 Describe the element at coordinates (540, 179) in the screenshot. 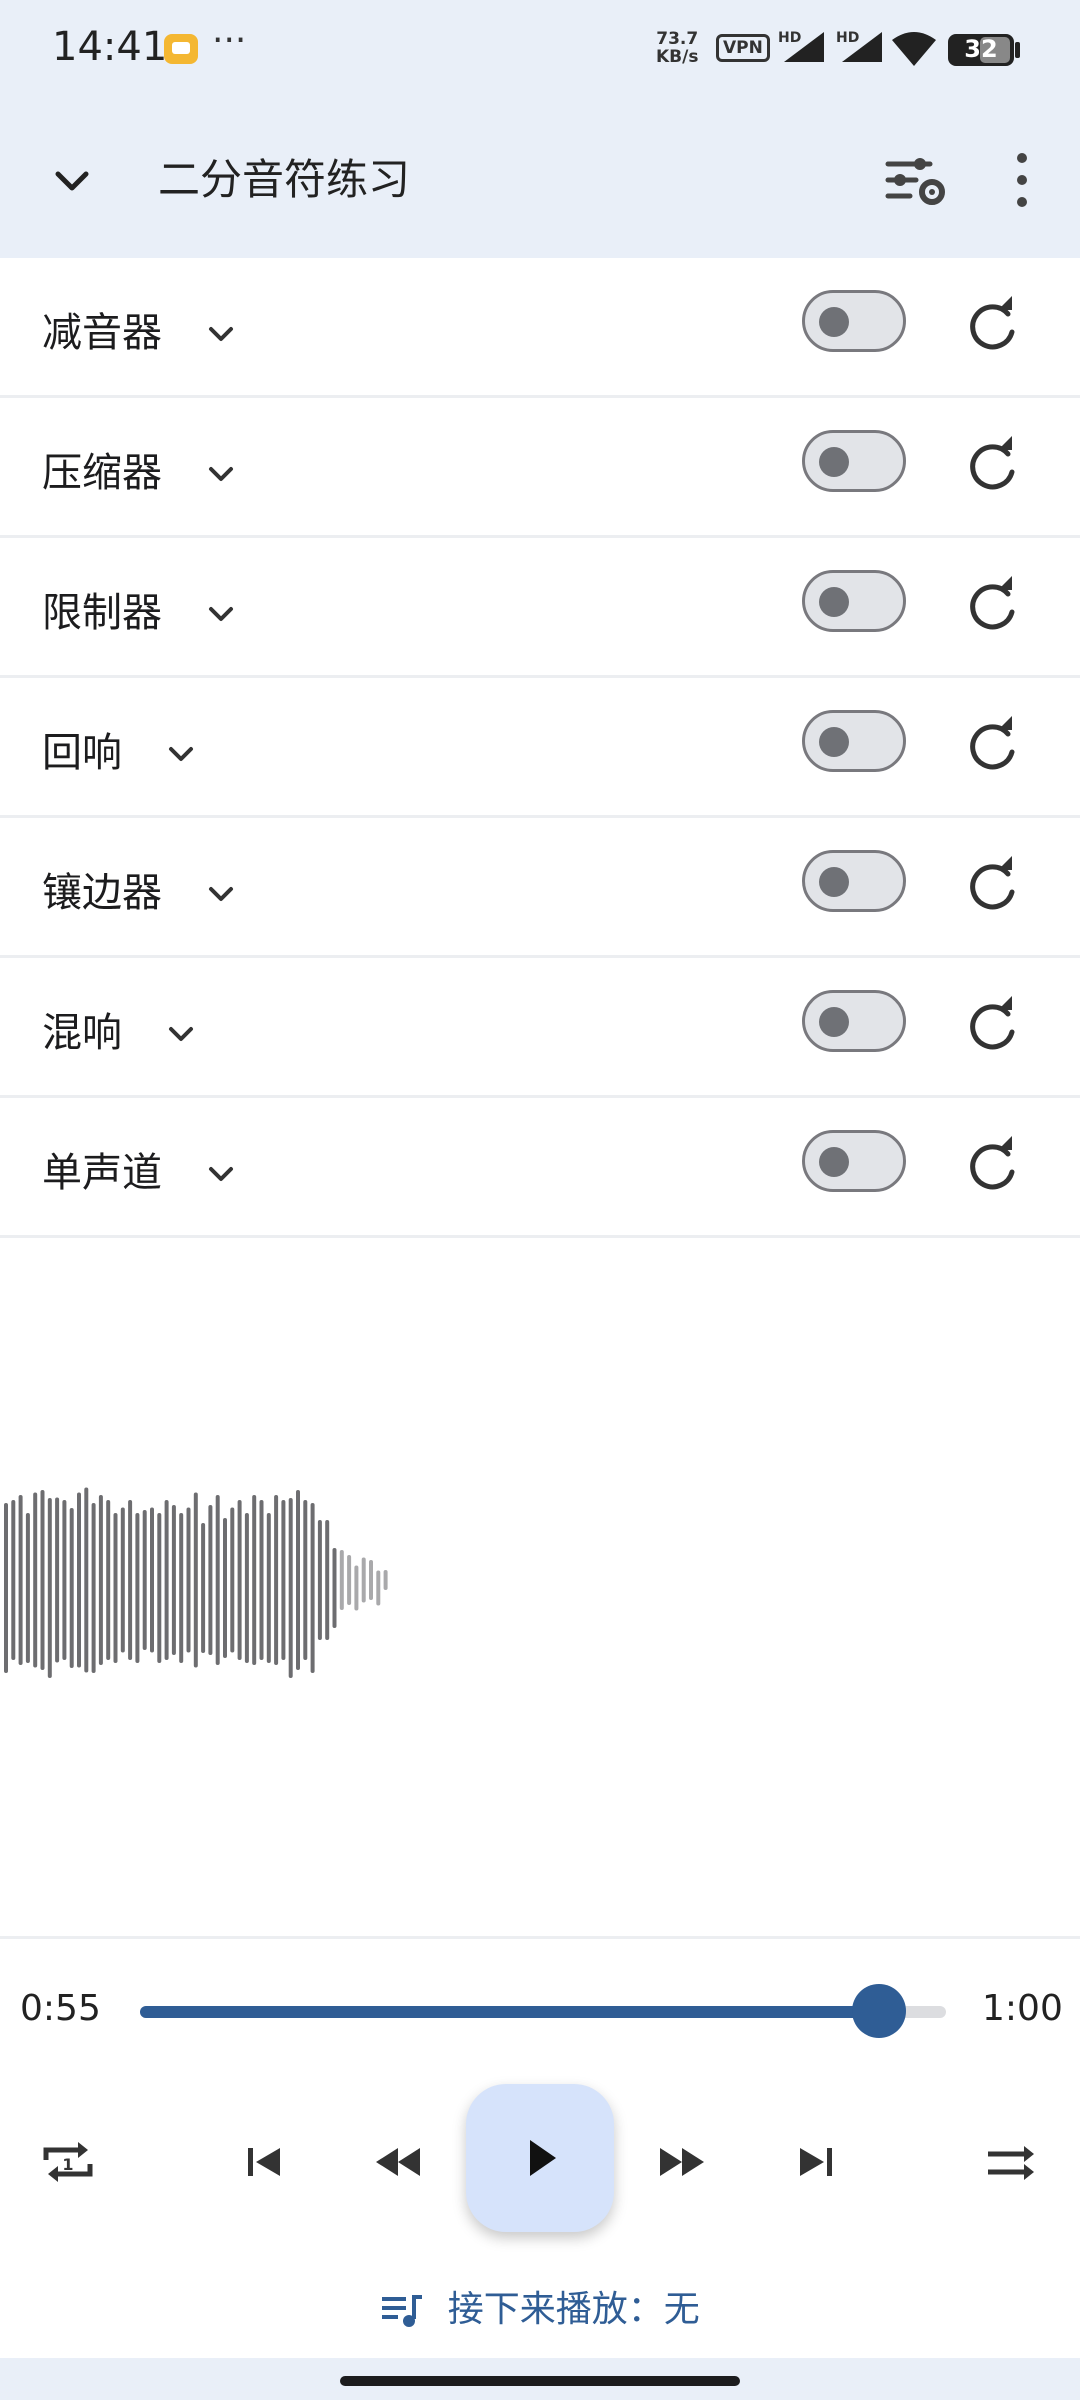

I see `app-bar: 二分音符练习` at that location.